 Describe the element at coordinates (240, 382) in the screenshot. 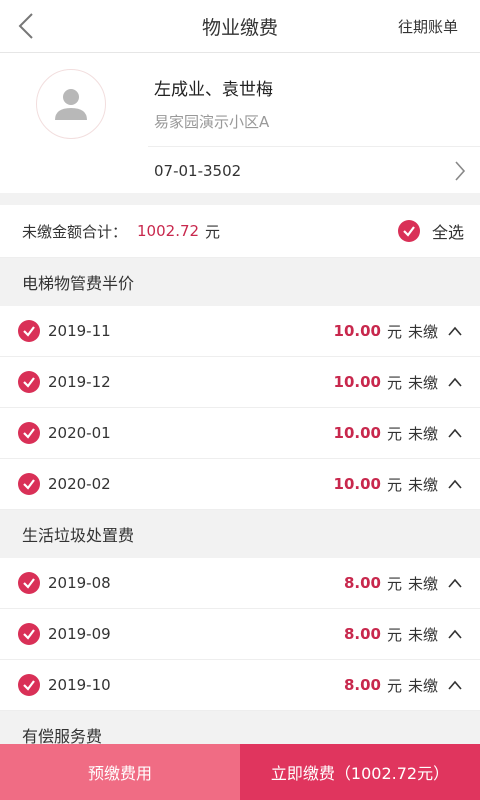

I see `fee-row: 2019-12 10.00 元未缴` at that location.